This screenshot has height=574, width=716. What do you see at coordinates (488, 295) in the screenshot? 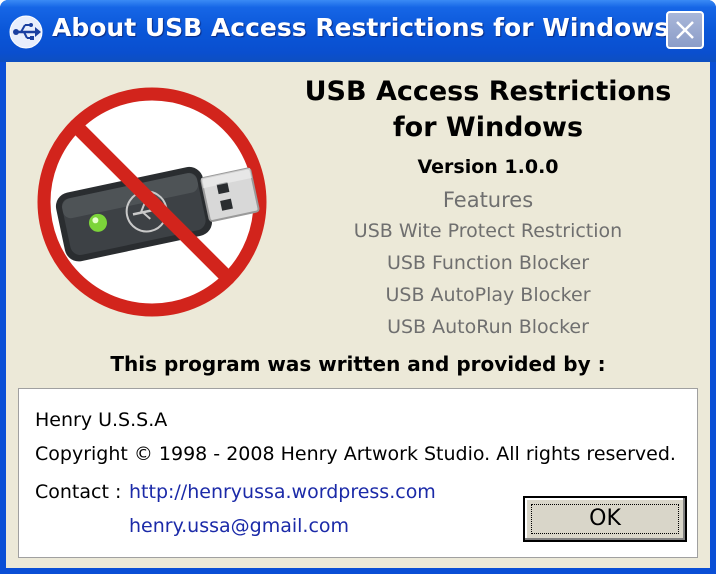
I see `feature-item: USB AutoPlay Blocker` at bounding box center [488, 295].